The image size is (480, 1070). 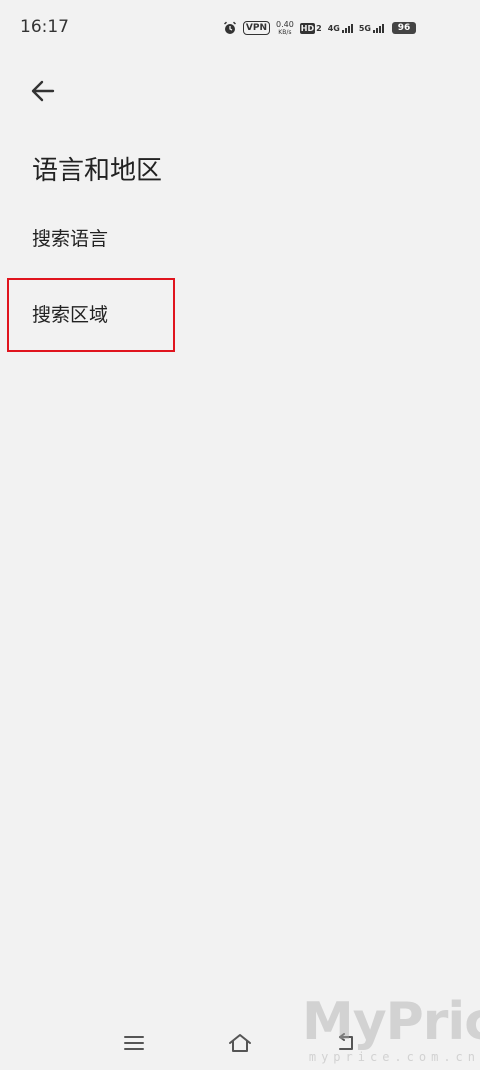 I want to click on back-button, so click(x=43, y=91).